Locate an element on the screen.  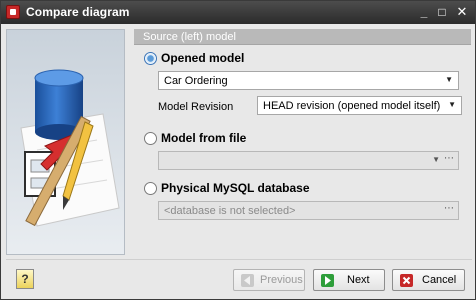
arrow-right-icon is located at coordinates (327, 280).